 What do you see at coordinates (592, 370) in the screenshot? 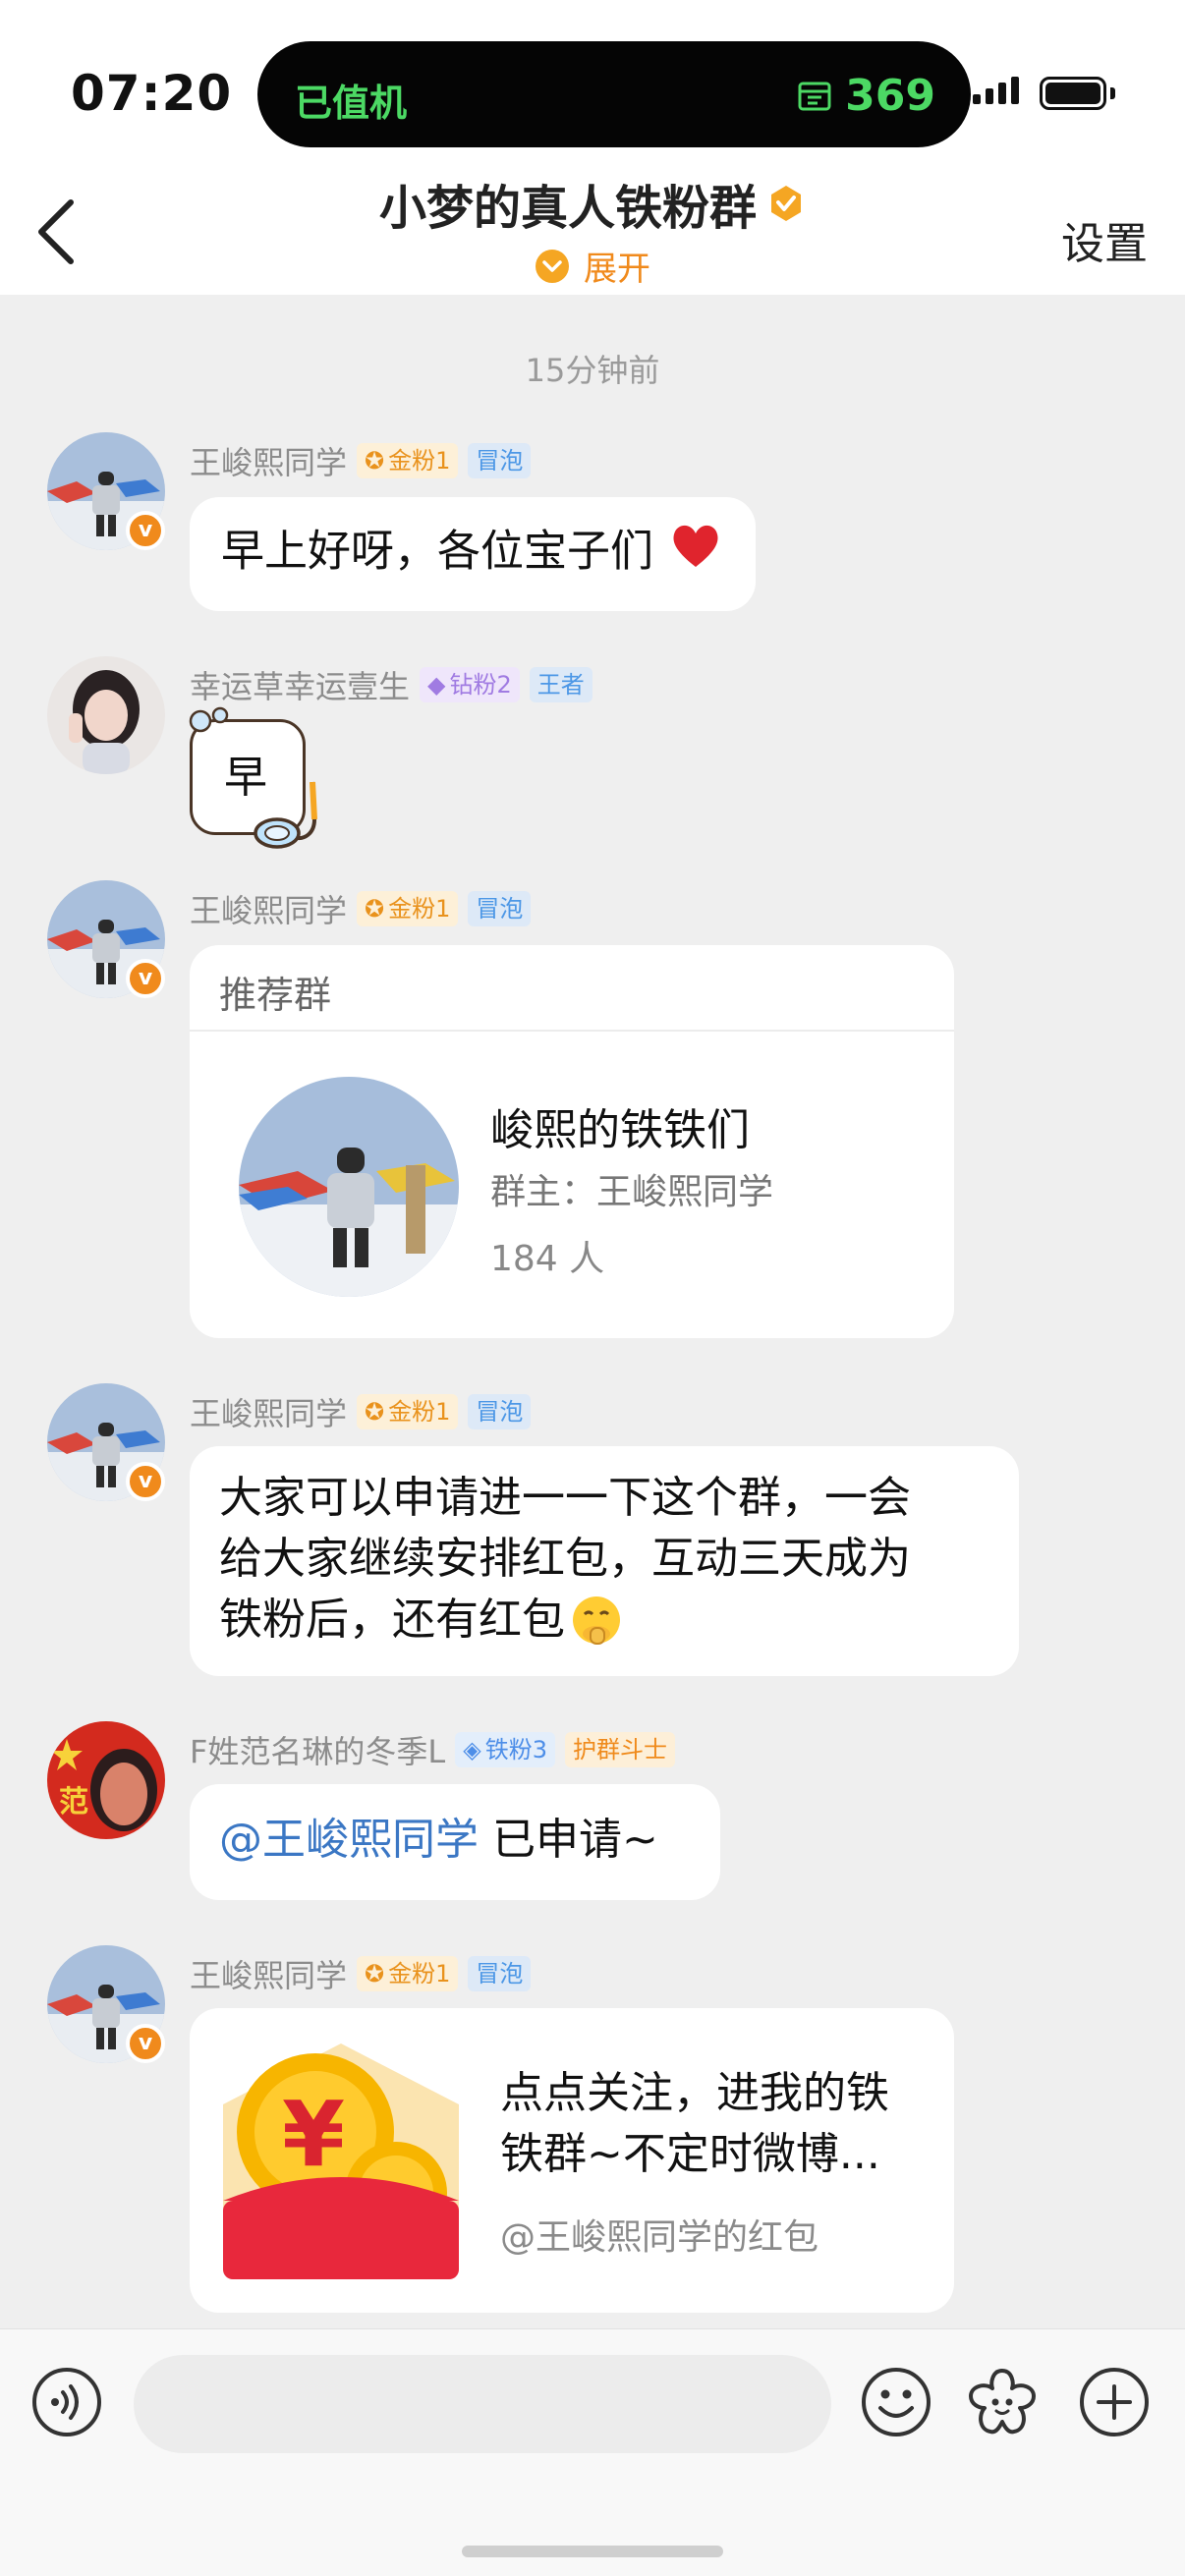
I see `message-timestamp: 15分钟前` at bounding box center [592, 370].